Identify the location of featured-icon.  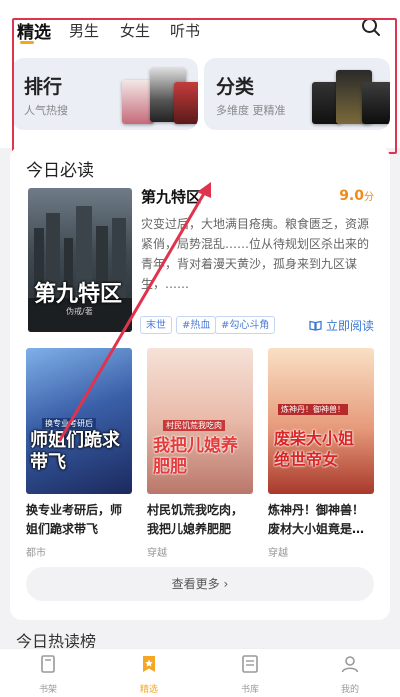
(149, 664).